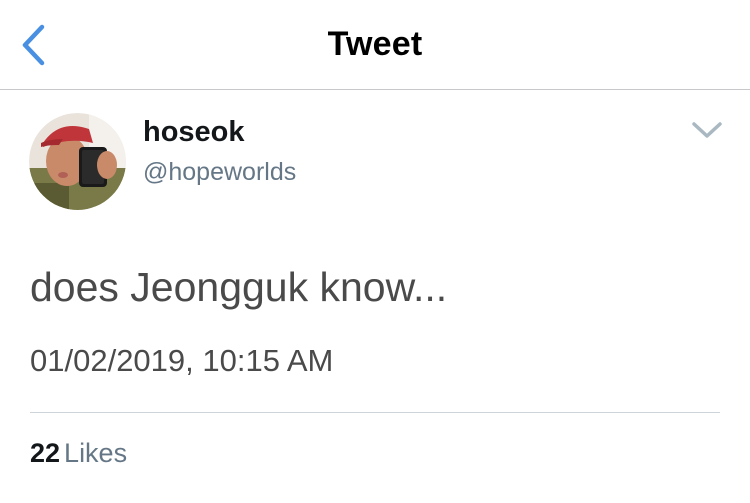 This screenshot has height=503, width=750. I want to click on profile-photo, so click(77, 161).